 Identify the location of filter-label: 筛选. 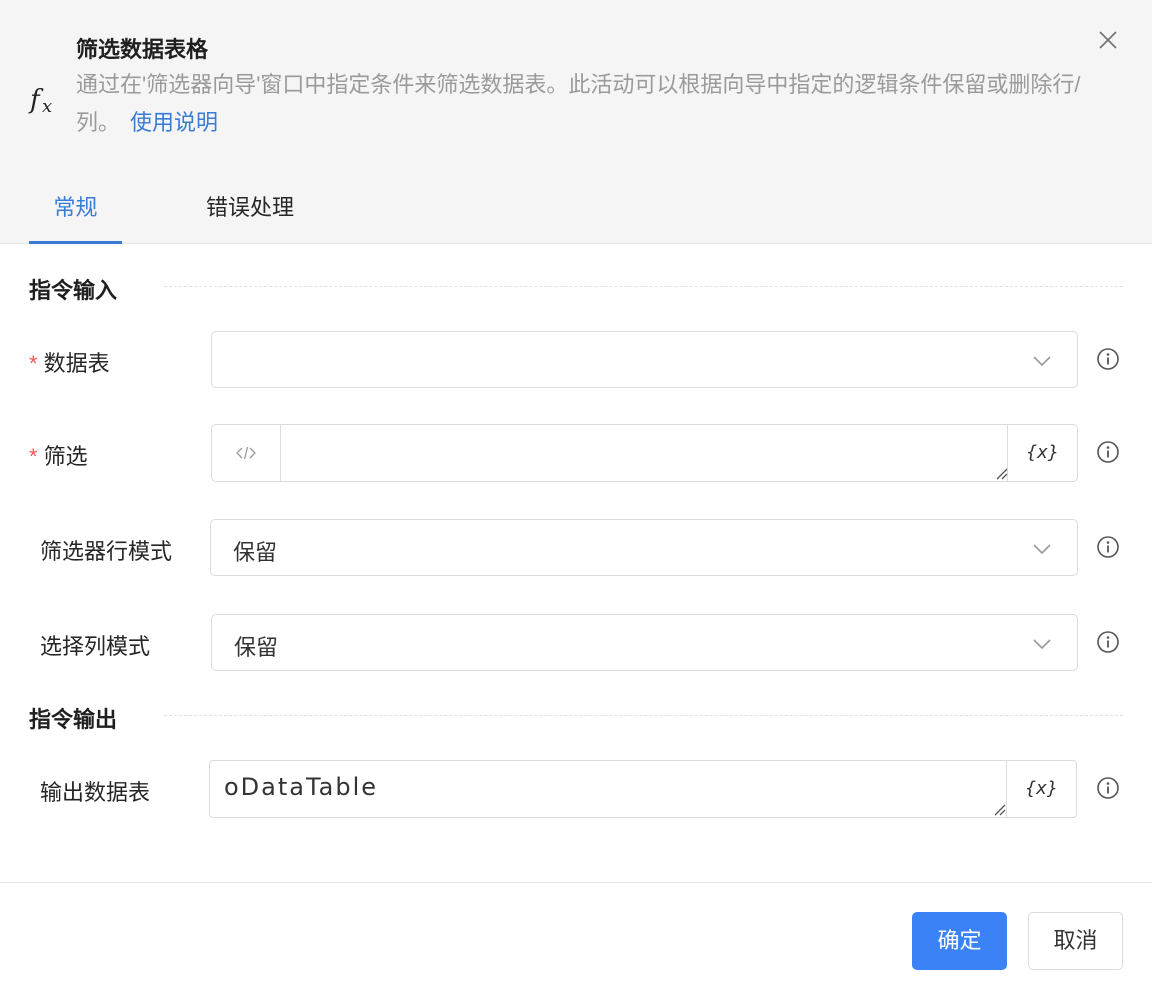
(65, 456).